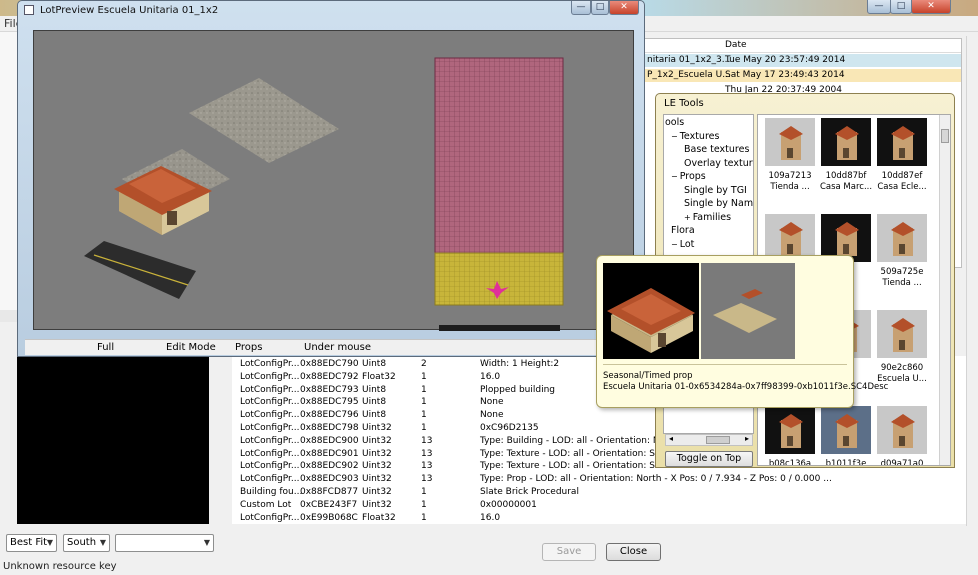 The height and width of the screenshot is (575, 978). Describe the element at coordinates (901, 7) in the screenshot. I see `main-maximize-button: □` at that location.